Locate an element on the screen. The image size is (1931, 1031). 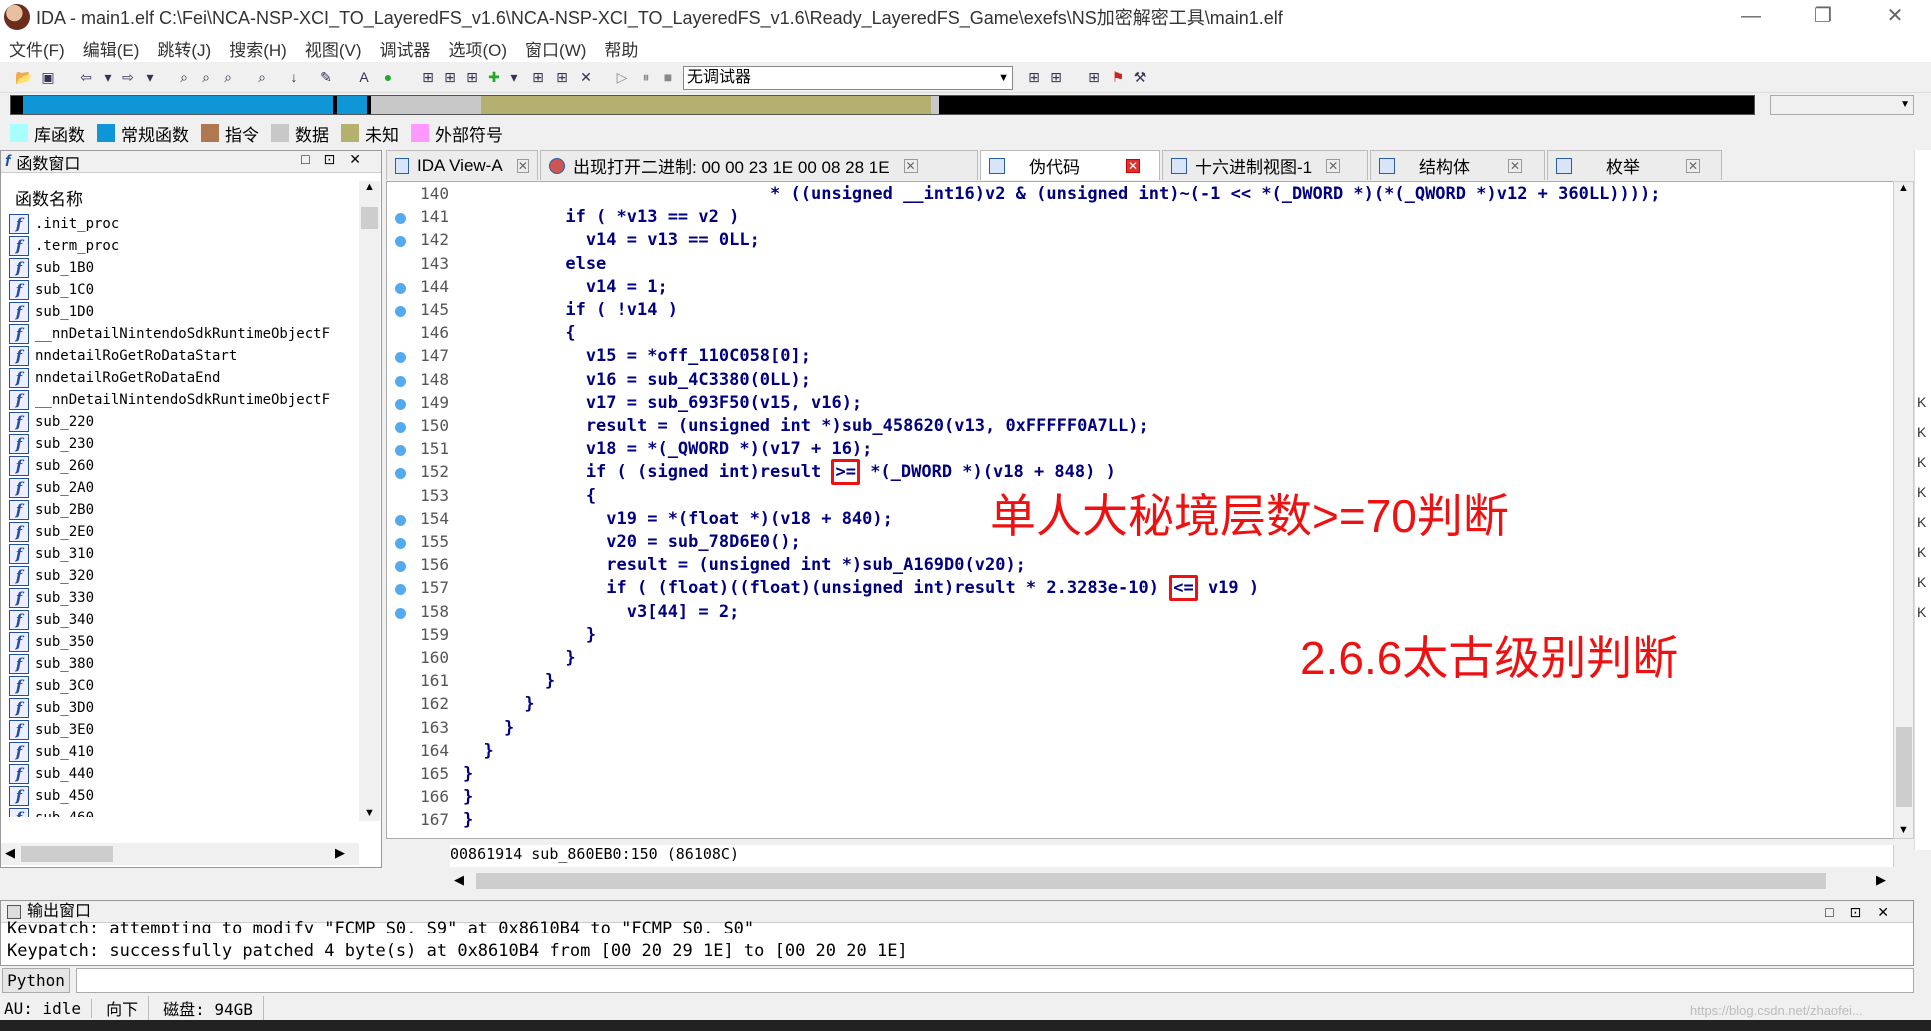
function-list-item: f sub_230 is located at coordinates (184, 444).